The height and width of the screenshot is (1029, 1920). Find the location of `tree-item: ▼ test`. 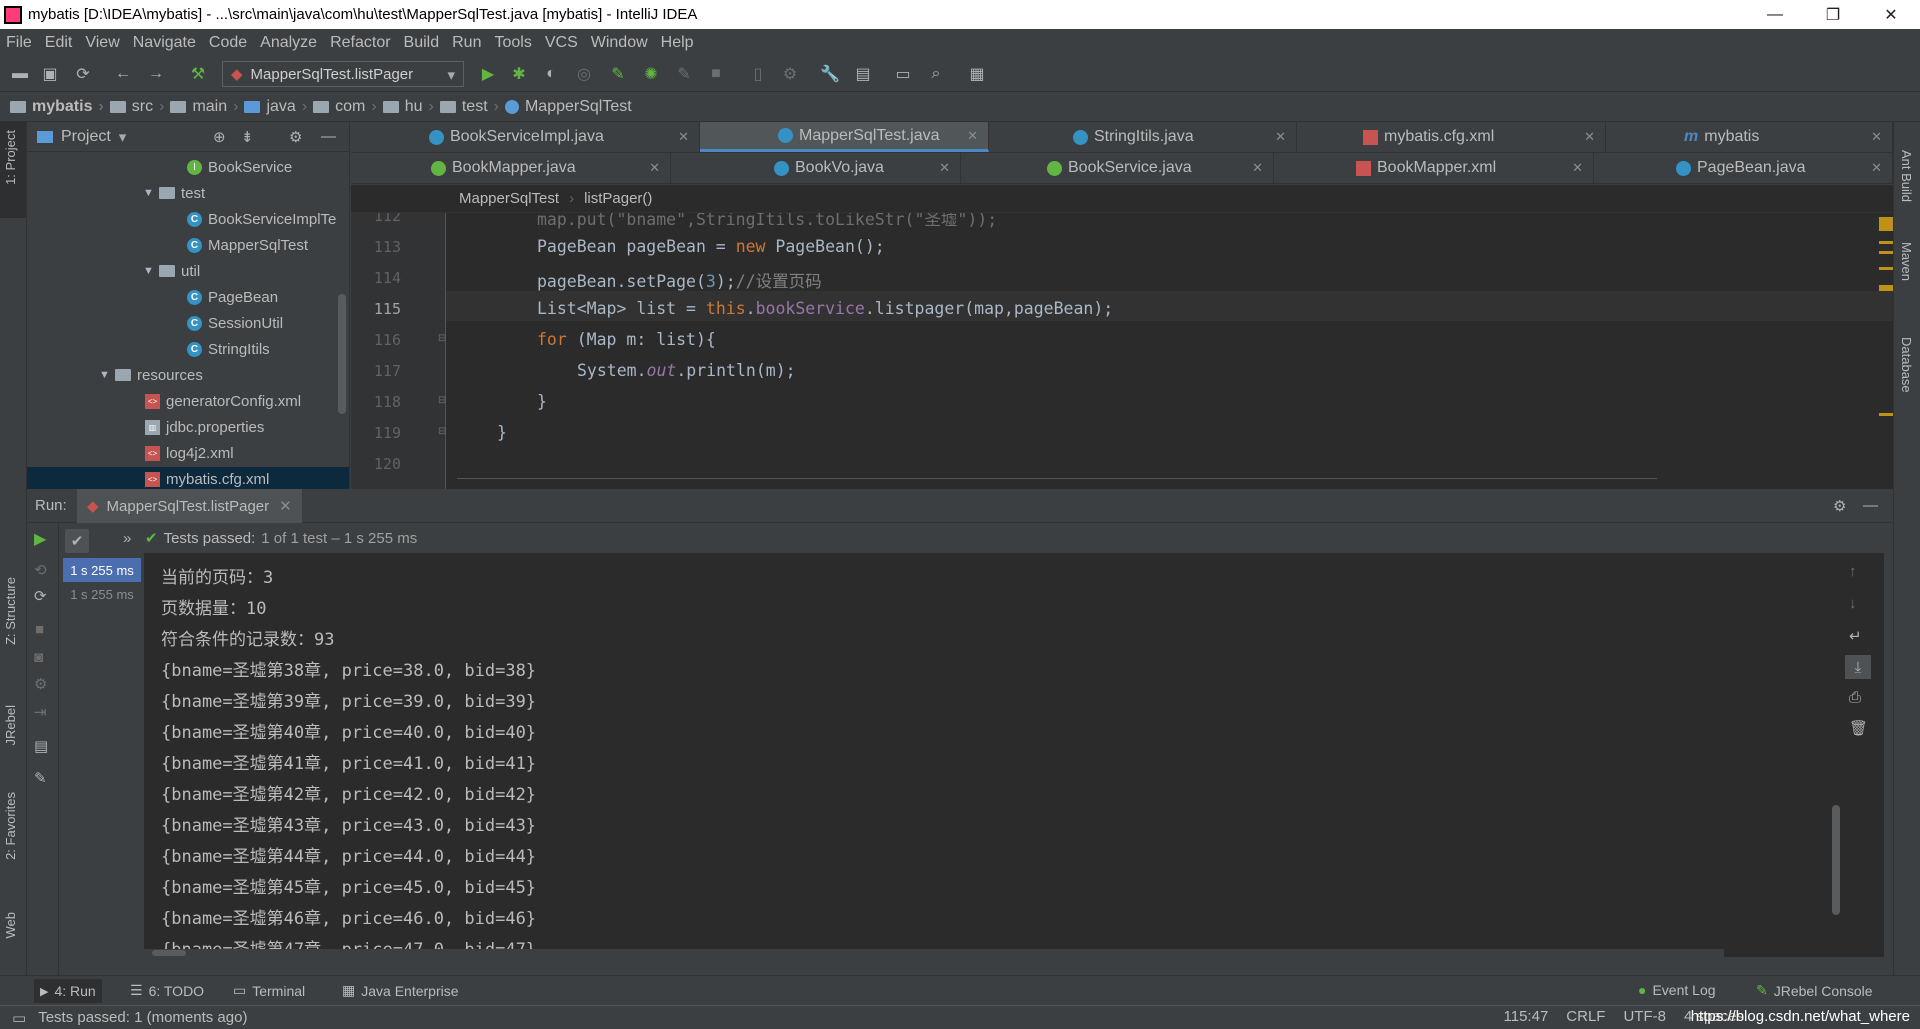

tree-item: ▼ test is located at coordinates (174, 193).